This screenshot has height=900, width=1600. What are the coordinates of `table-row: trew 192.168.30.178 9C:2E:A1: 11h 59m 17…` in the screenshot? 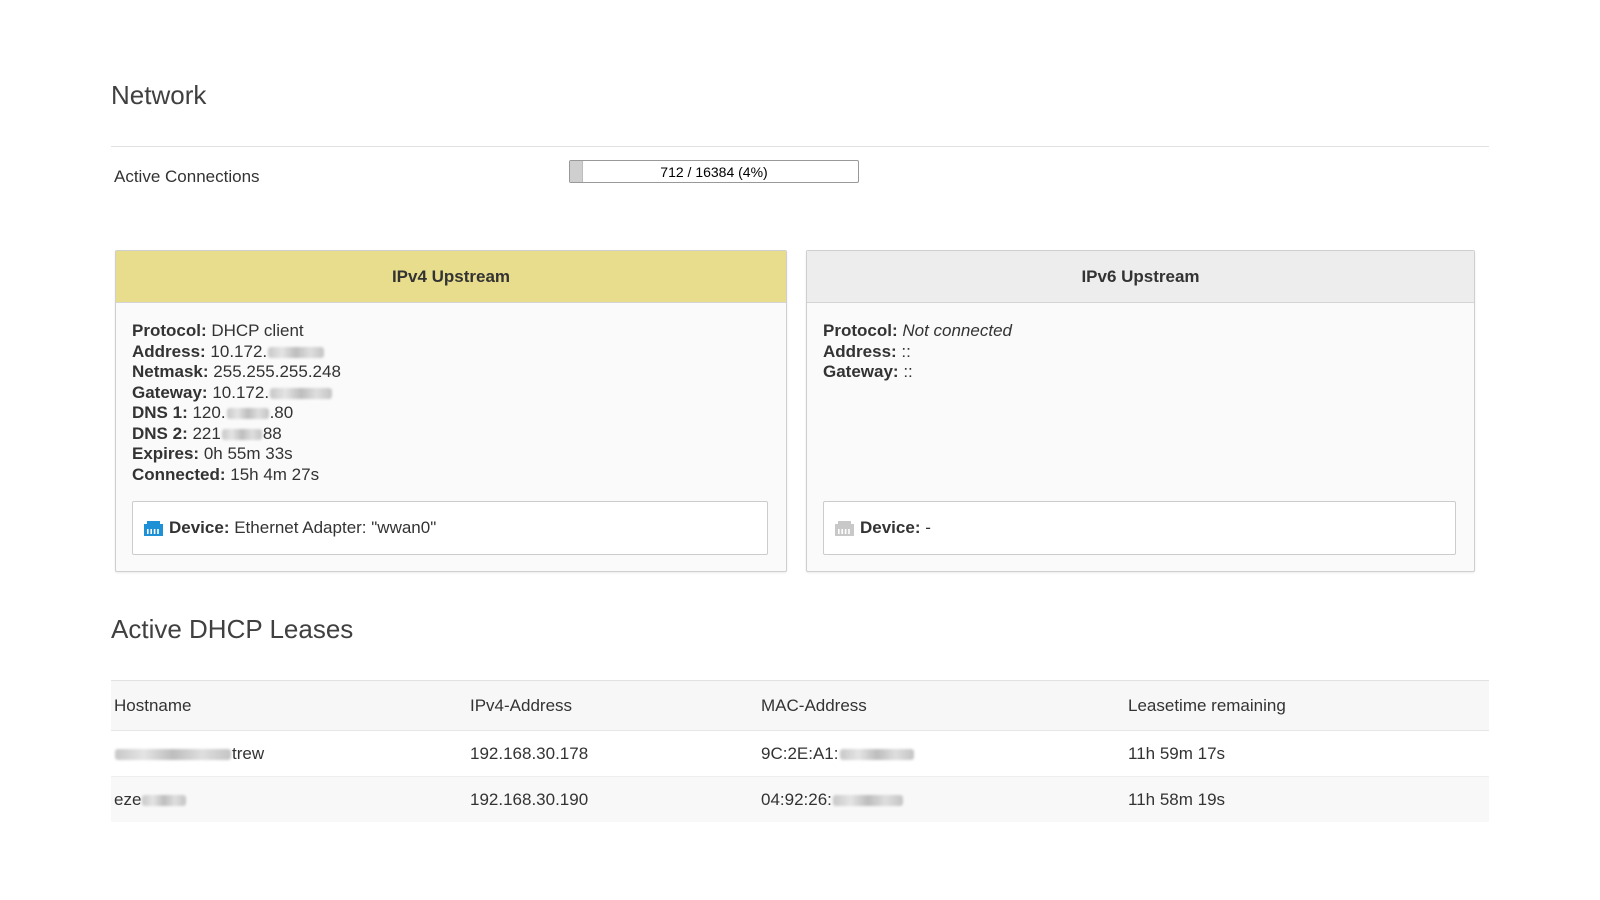 It's located at (800, 753).